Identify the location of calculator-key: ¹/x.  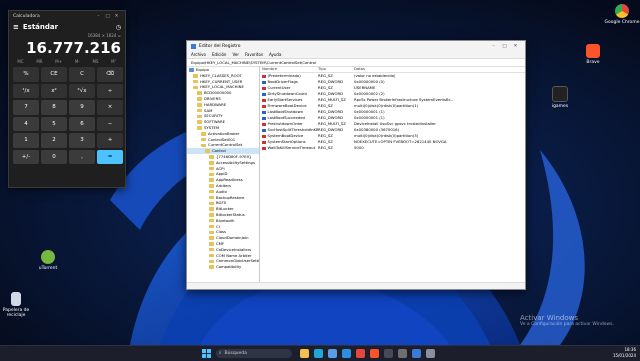
(26, 90).